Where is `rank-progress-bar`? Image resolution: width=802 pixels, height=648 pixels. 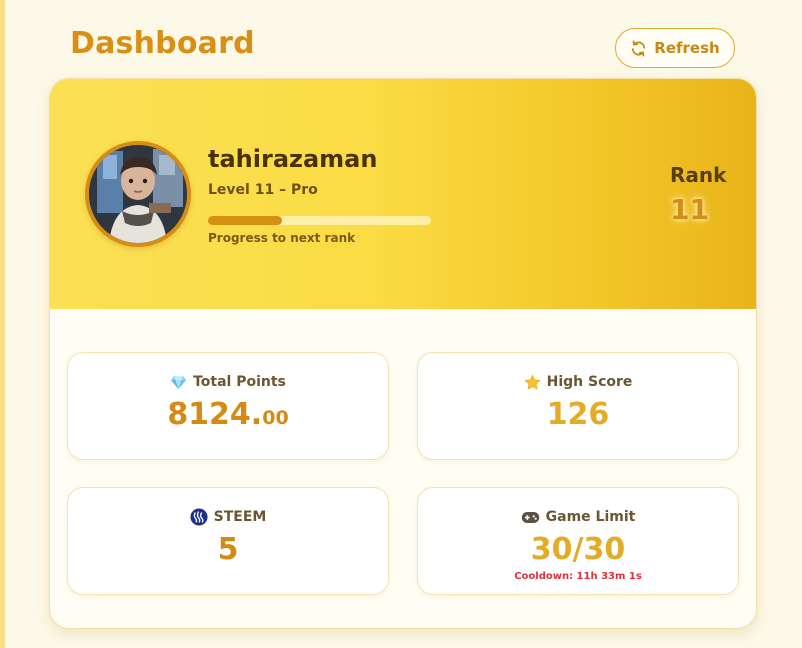
rank-progress-bar is located at coordinates (319, 220).